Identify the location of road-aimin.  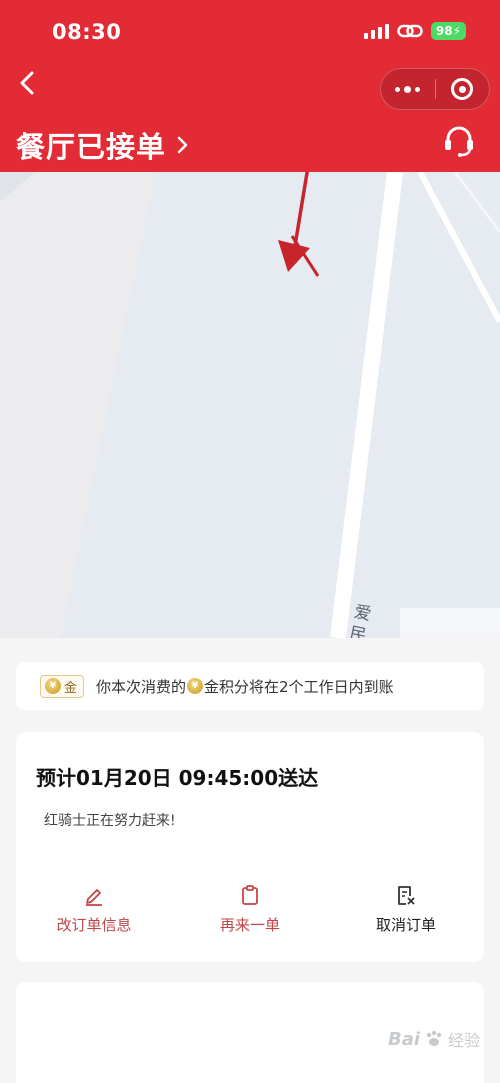
(366, 405).